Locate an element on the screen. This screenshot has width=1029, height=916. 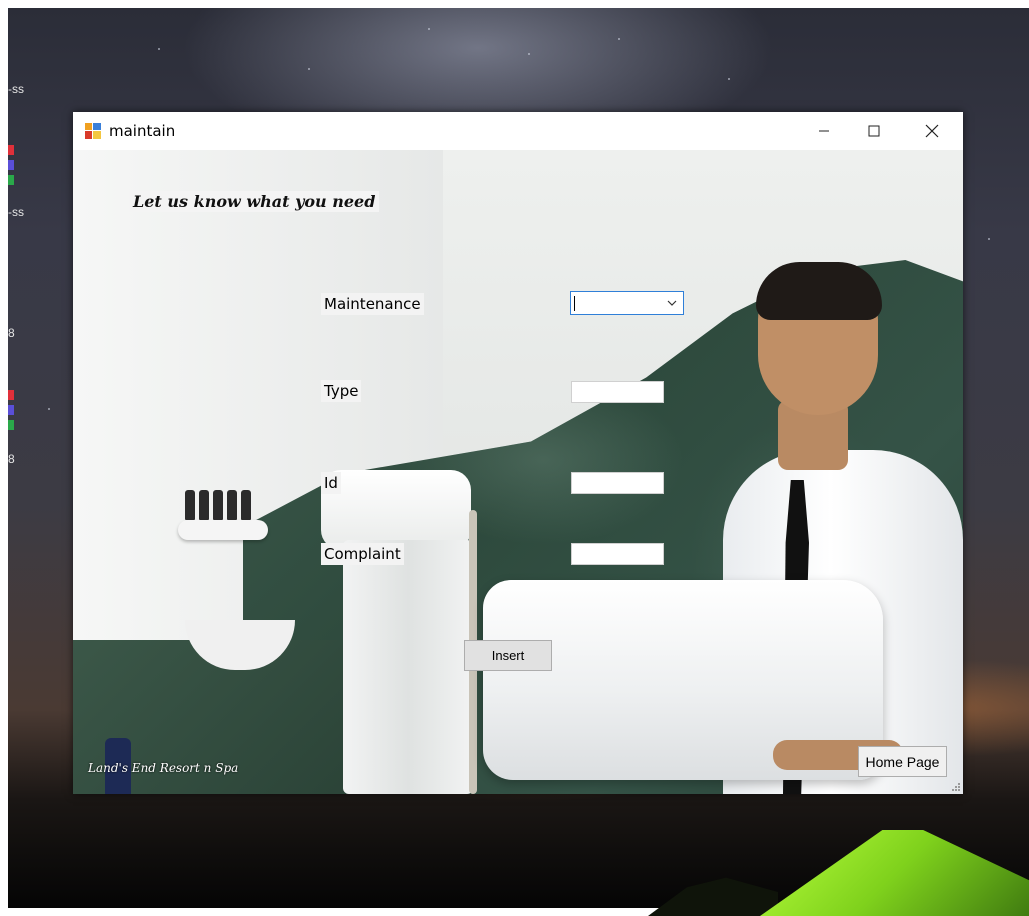
brand-watermark: Land's End Resort n Spa is located at coordinates (163, 768).